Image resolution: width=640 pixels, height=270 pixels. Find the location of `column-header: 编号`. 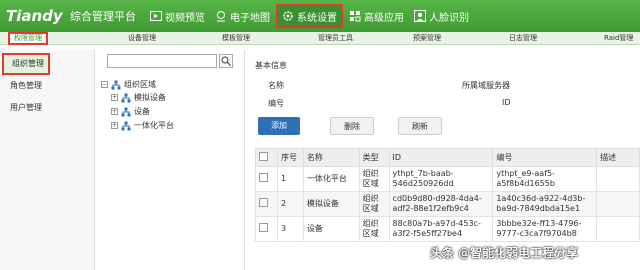

column-header: 编号 is located at coordinates (545, 157).